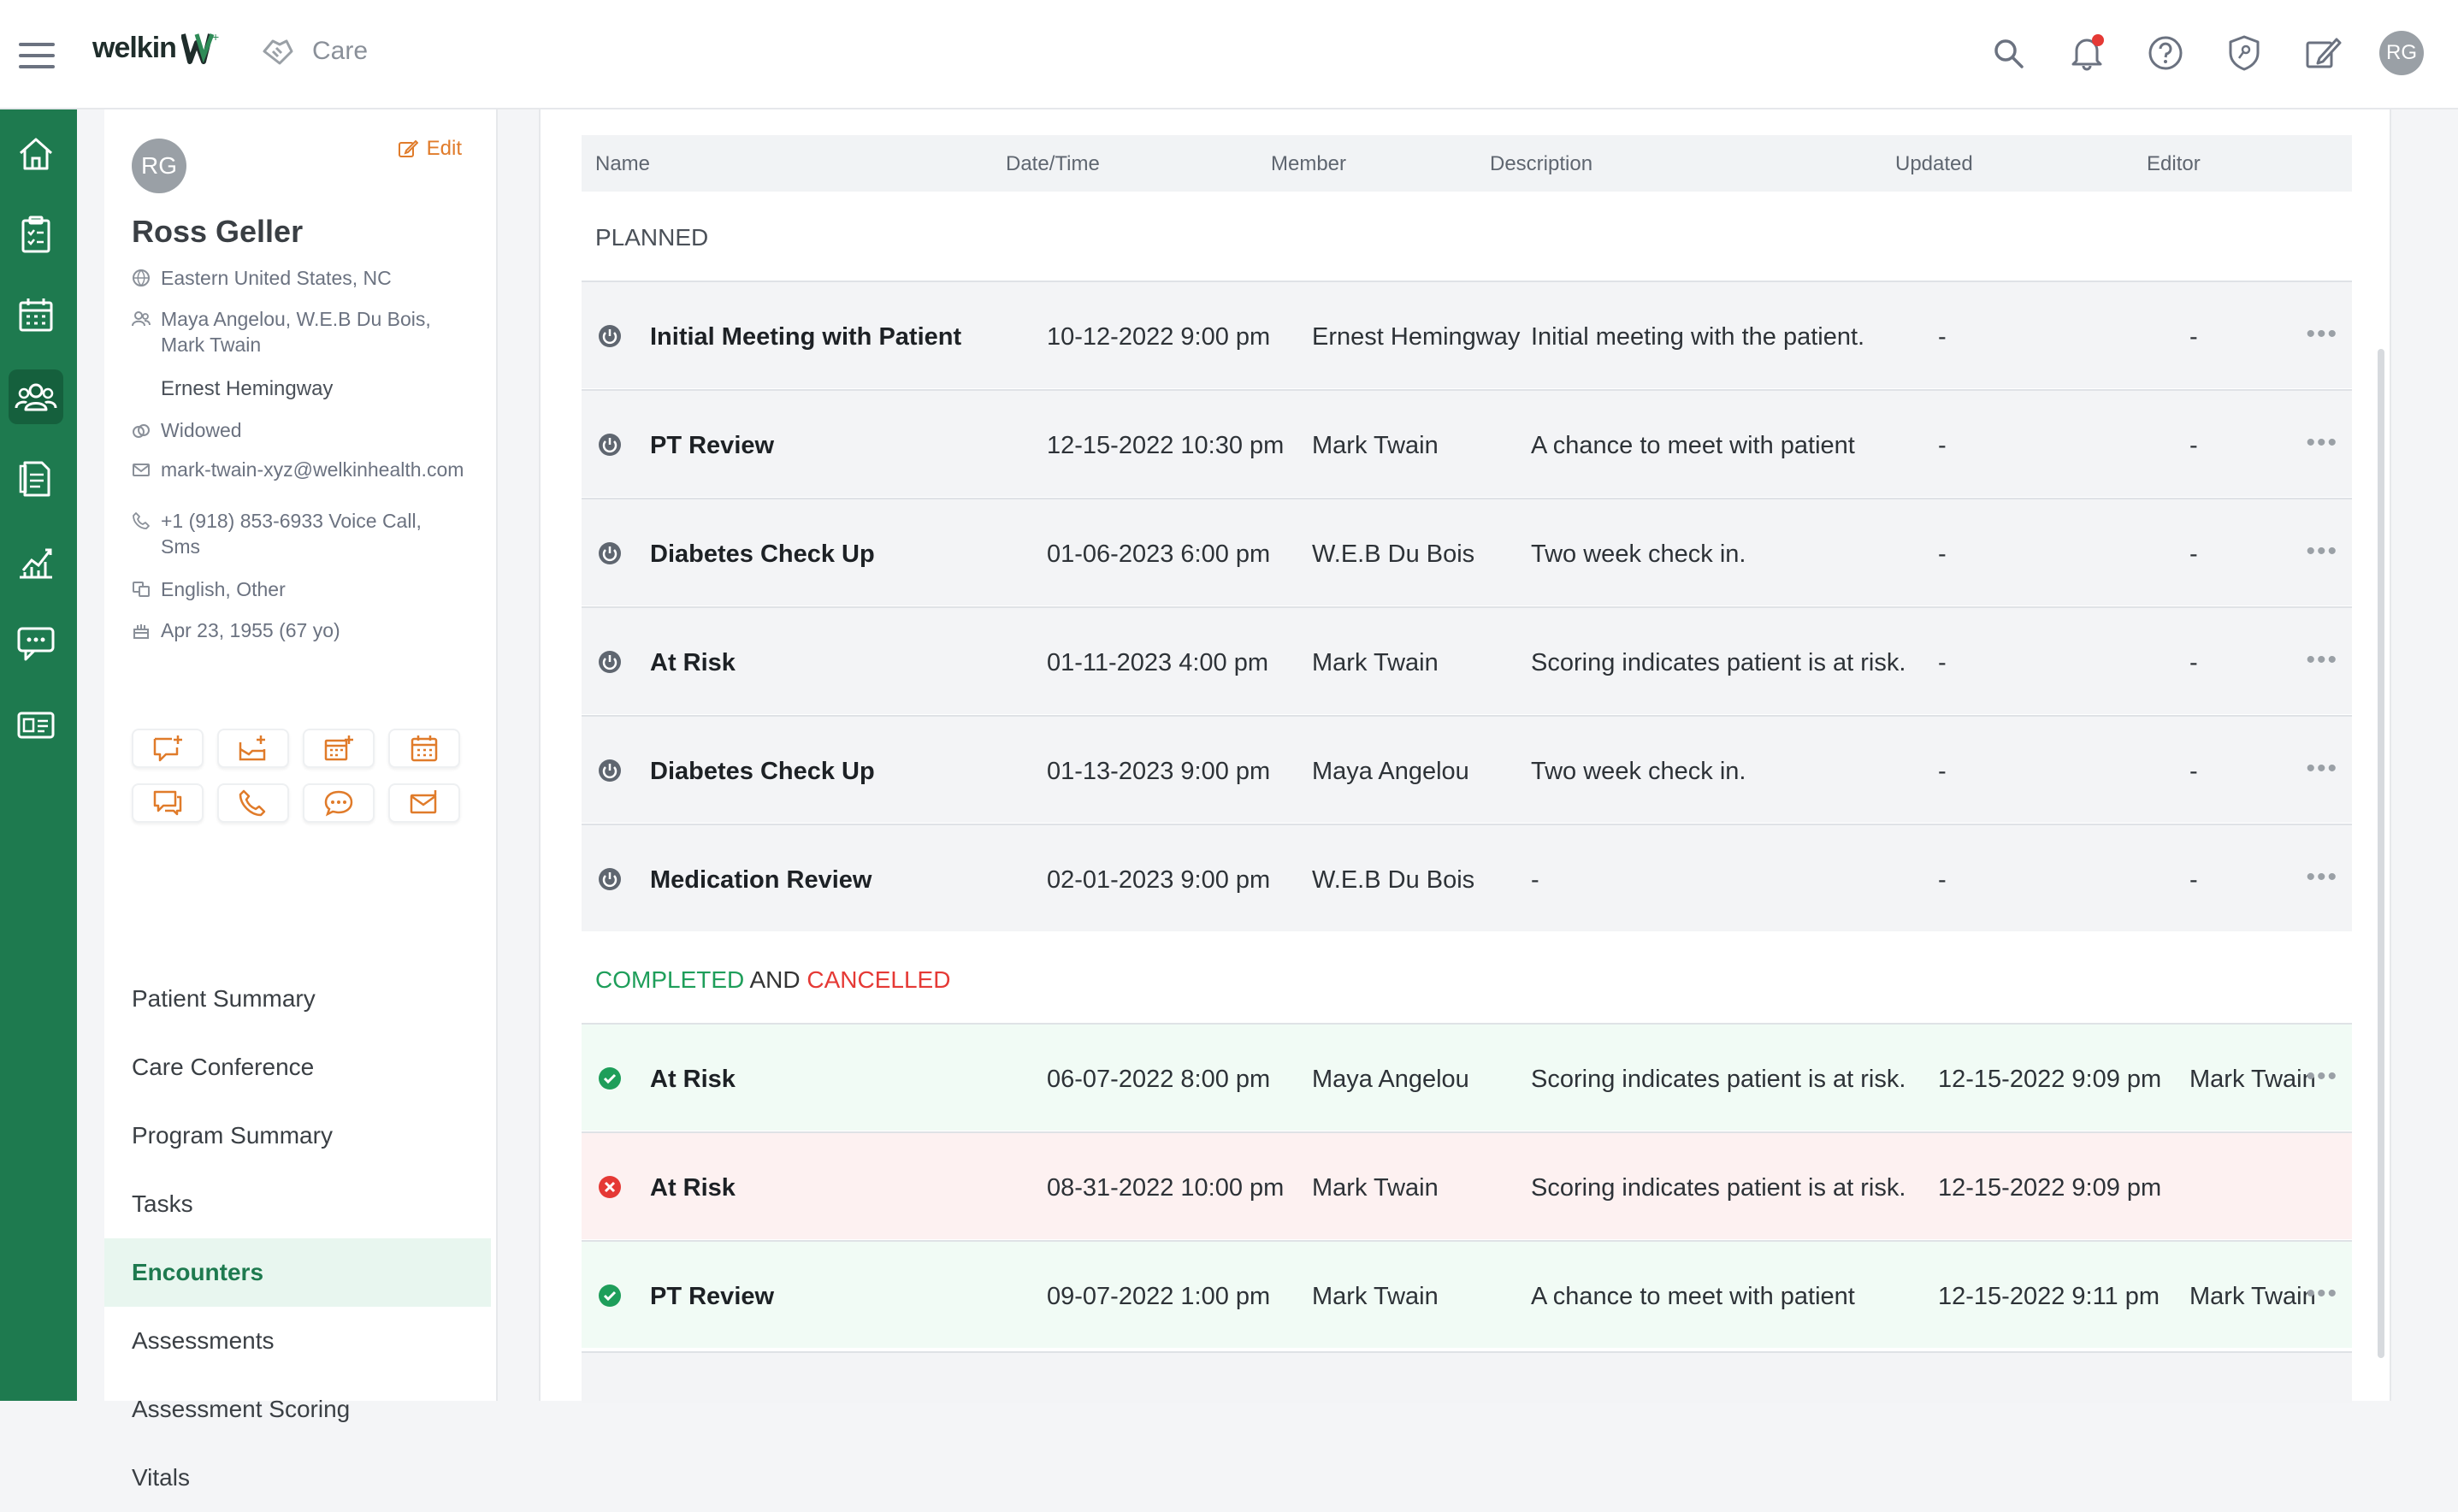 Image resolution: width=2458 pixels, height=1512 pixels. I want to click on col-name: Name, so click(622, 164).